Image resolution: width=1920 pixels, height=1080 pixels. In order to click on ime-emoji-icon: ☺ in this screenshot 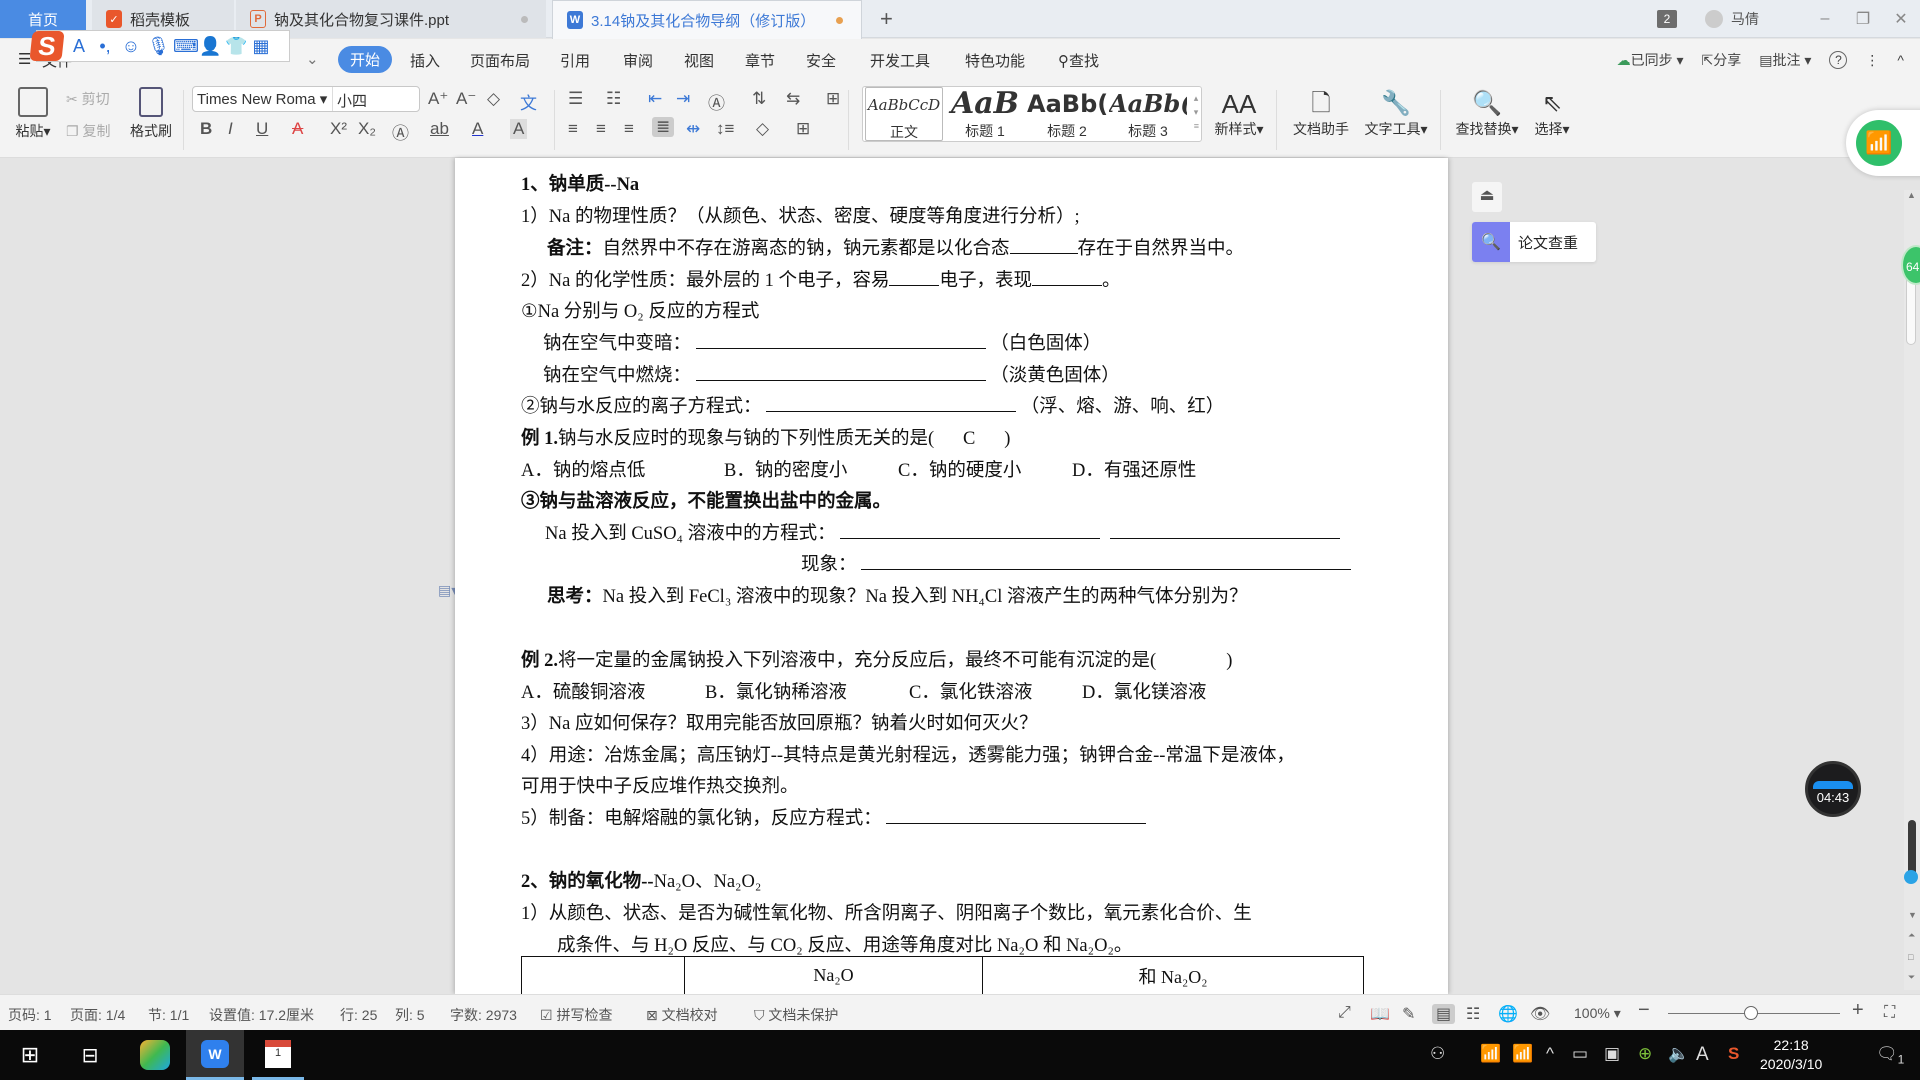, I will do `click(131, 46)`.